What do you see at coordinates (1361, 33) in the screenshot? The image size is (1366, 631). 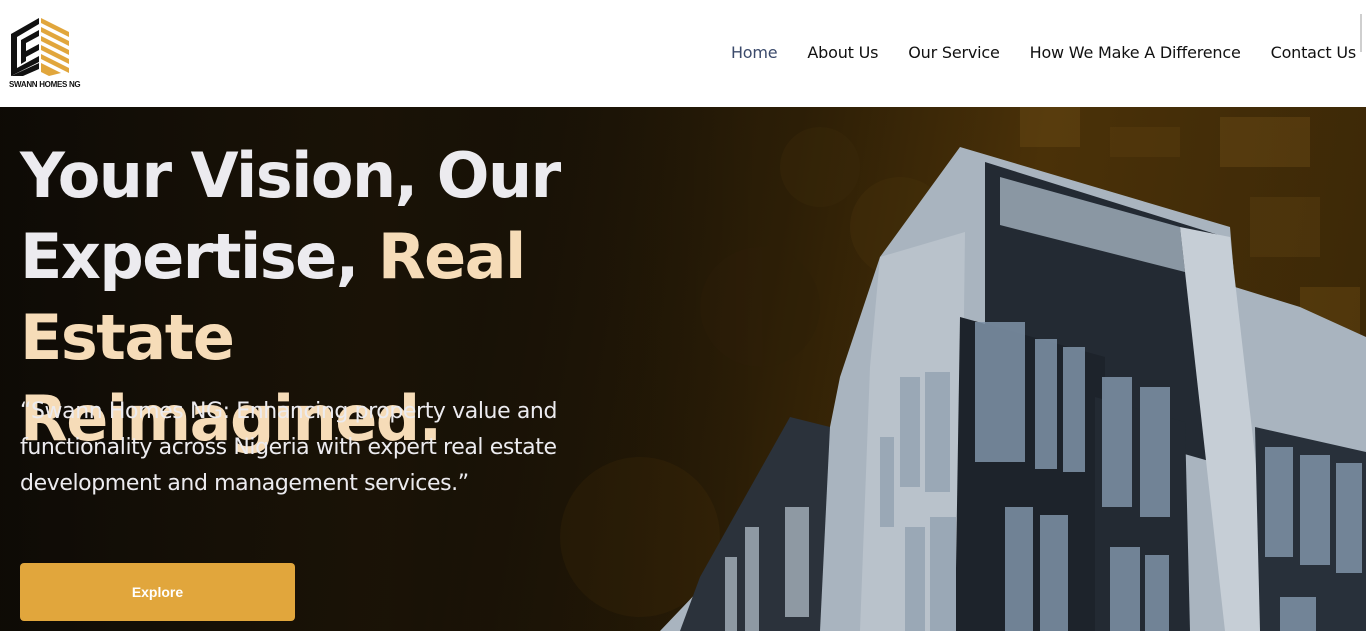 I see `scrollbar-thumb` at bounding box center [1361, 33].